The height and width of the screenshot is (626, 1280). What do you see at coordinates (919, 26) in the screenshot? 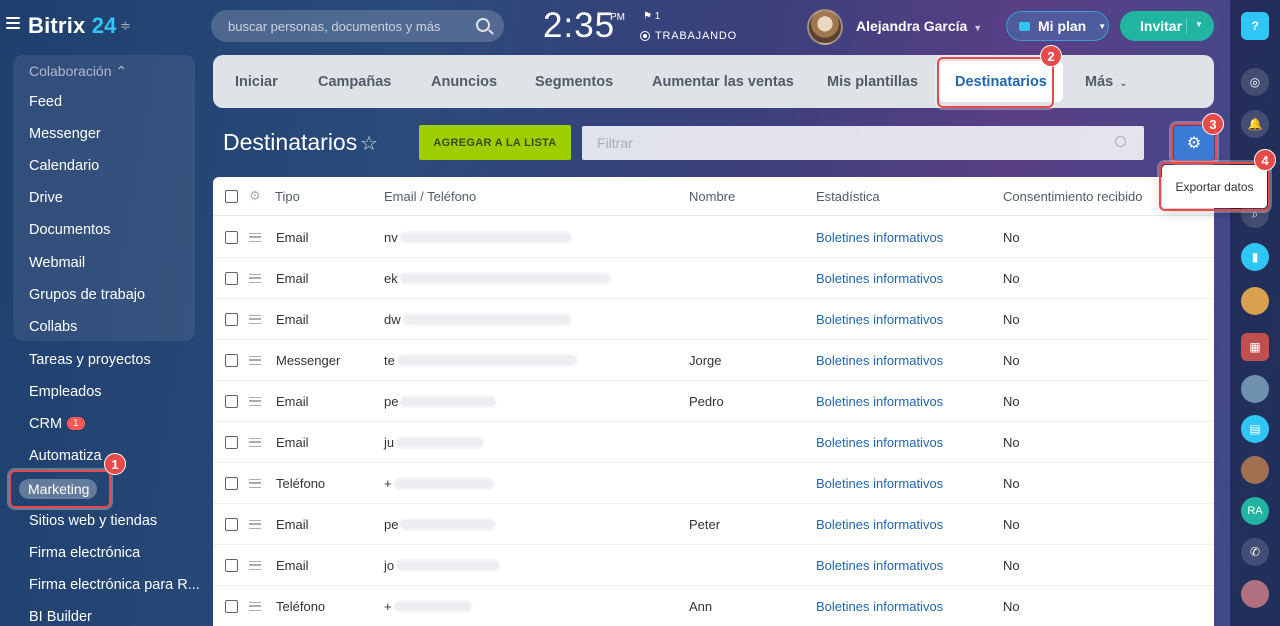
I see `user-menu: Alejandra García ▼` at bounding box center [919, 26].